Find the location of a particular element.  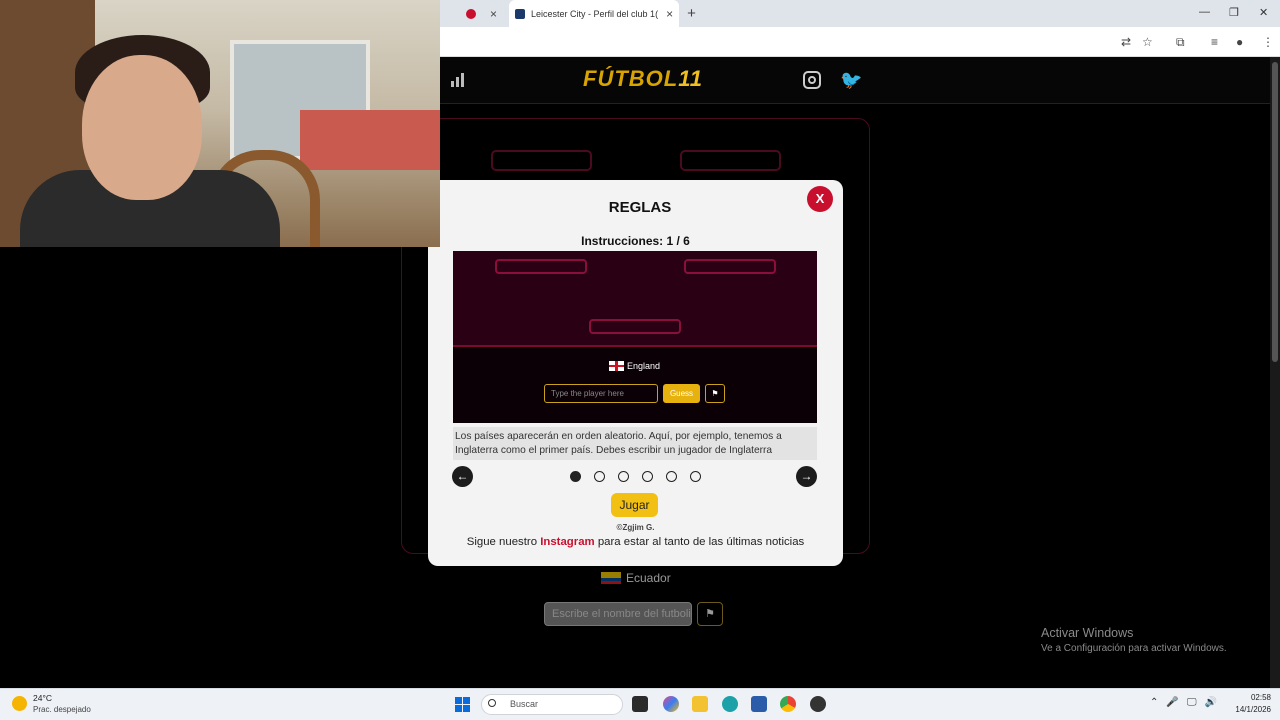

media-icon: ≡ is located at coordinates (1214, 42).